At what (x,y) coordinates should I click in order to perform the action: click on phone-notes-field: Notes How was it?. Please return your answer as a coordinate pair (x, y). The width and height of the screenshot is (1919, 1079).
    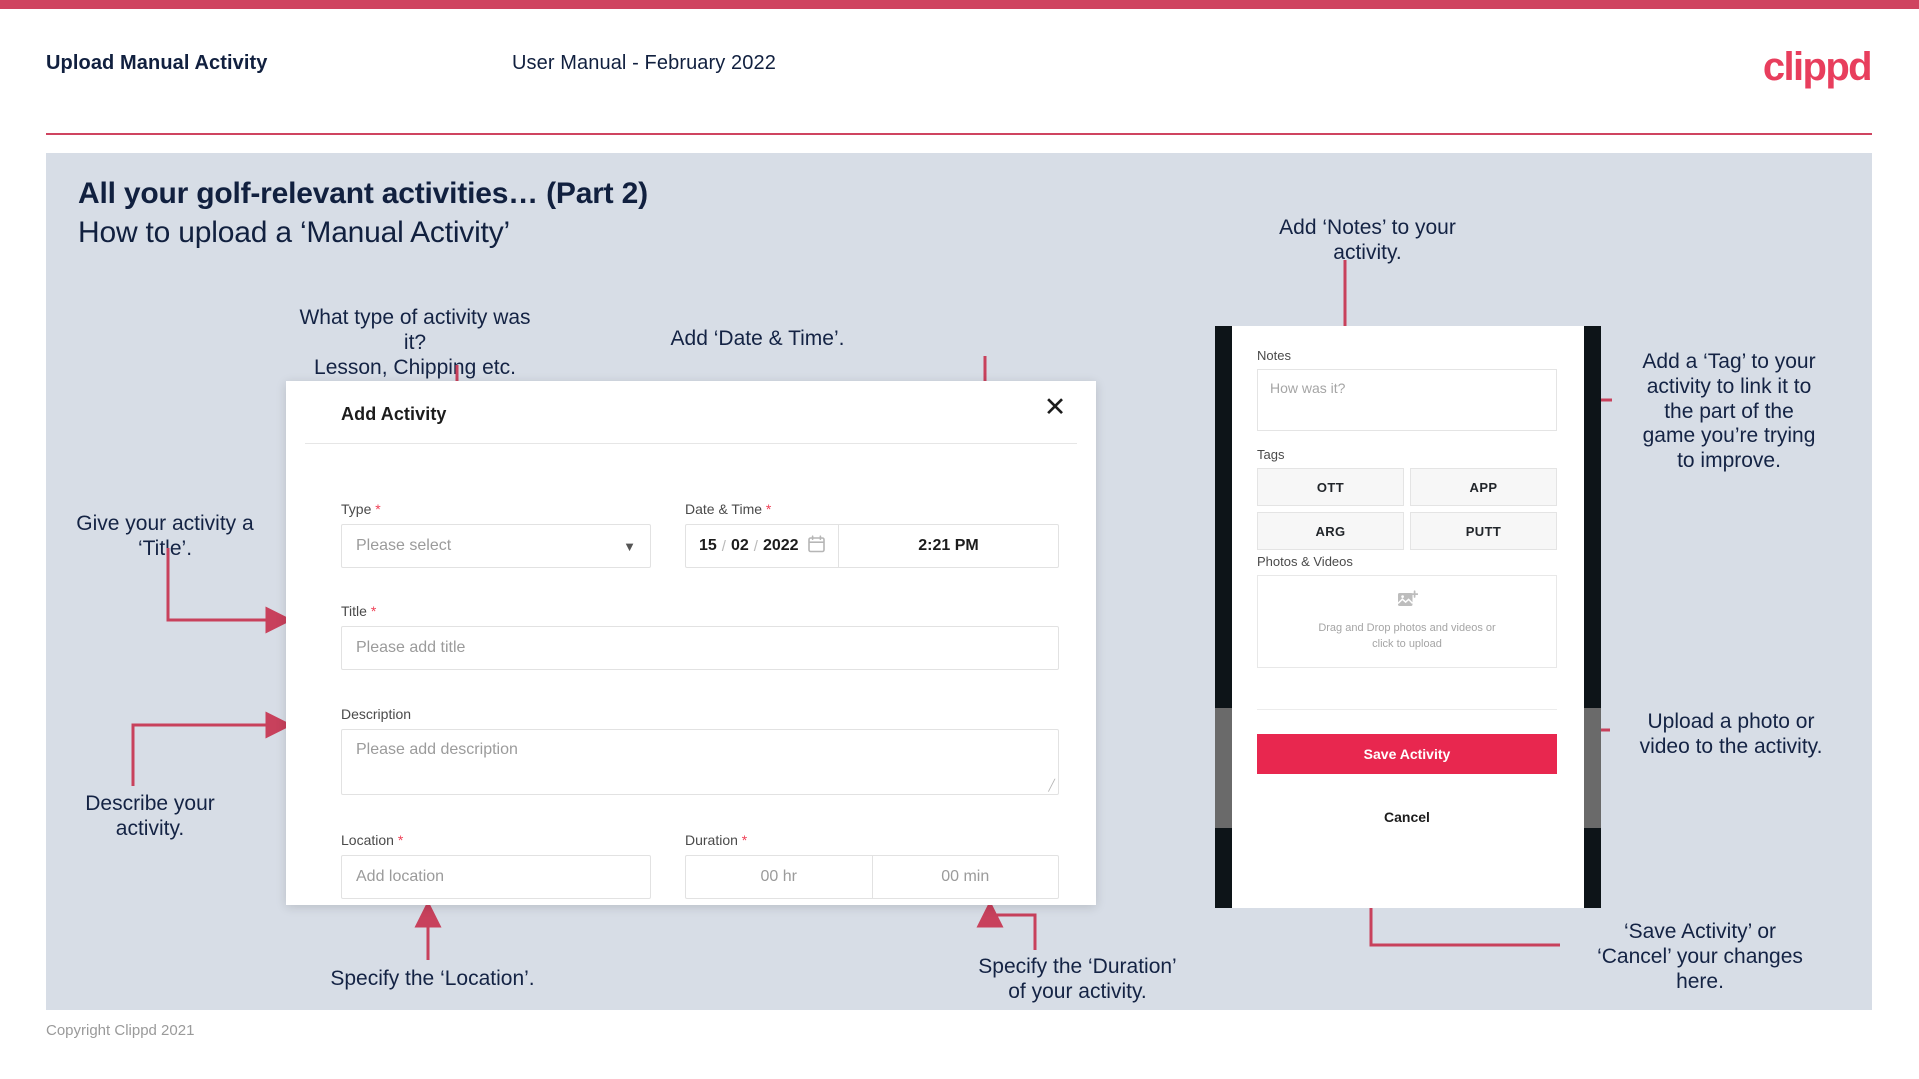
    Looking at the image, I should click on (1407, 389).